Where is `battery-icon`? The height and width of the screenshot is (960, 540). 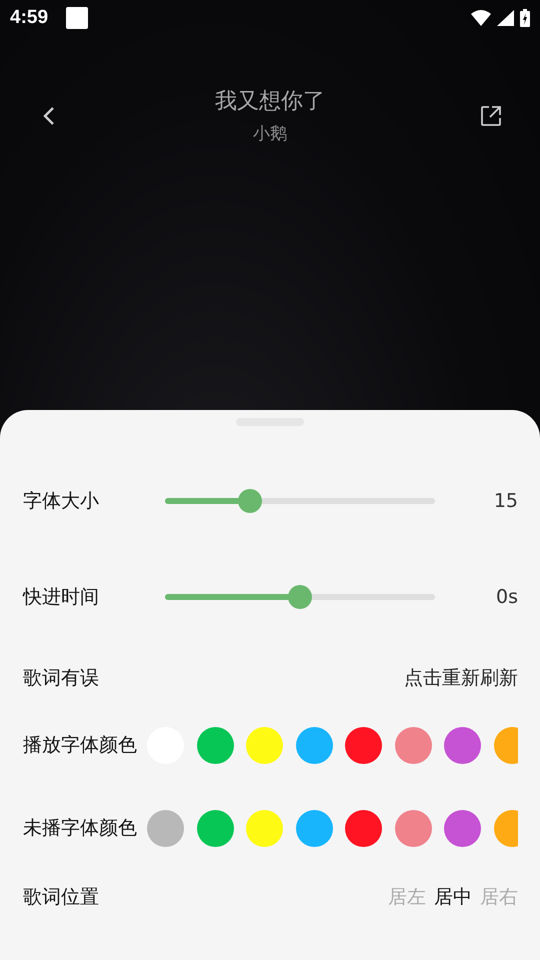
battery-icon is located at coordinates (525, 18).